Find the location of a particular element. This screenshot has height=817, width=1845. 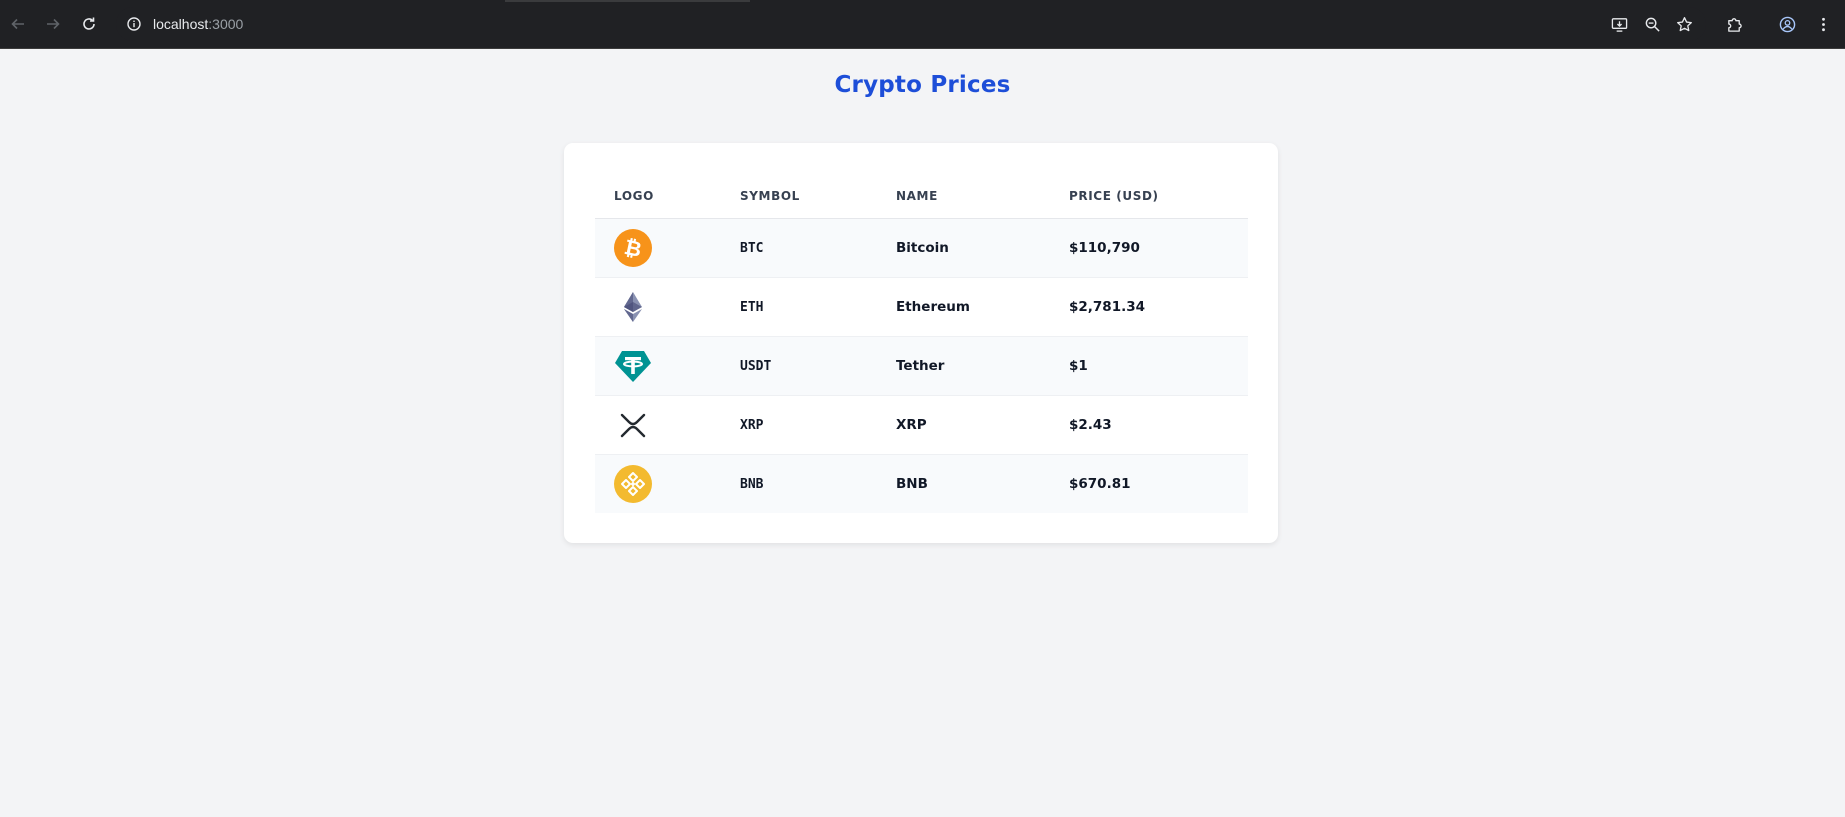

xrp-icon is located at coordinates (633, 425).